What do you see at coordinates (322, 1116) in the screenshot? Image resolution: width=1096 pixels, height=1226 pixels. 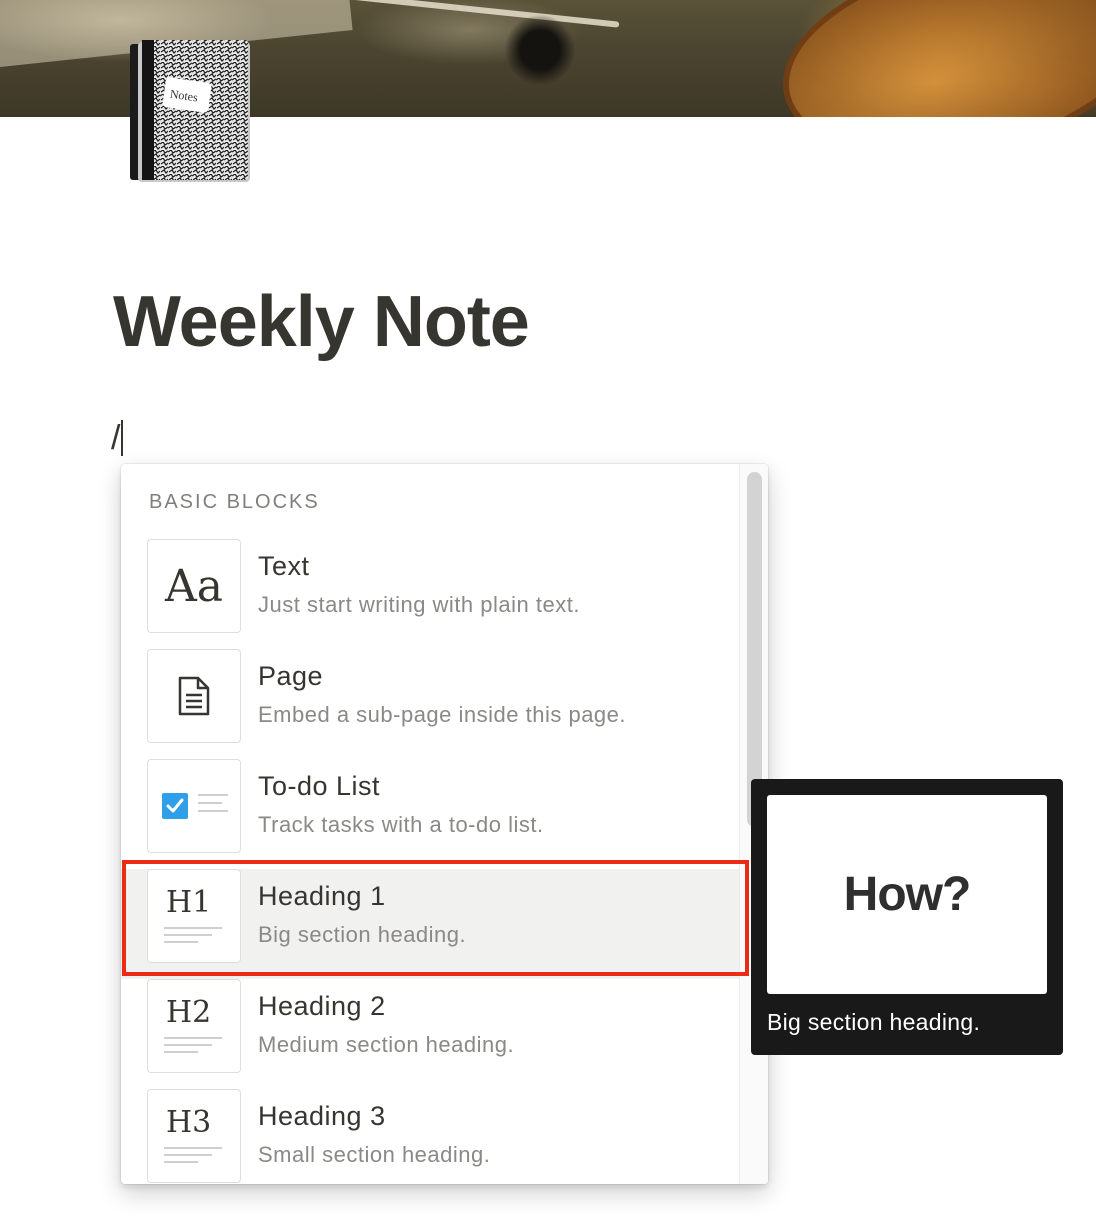 I see `menu-item-label: Heading 3` at bounding box center [322, 1116].